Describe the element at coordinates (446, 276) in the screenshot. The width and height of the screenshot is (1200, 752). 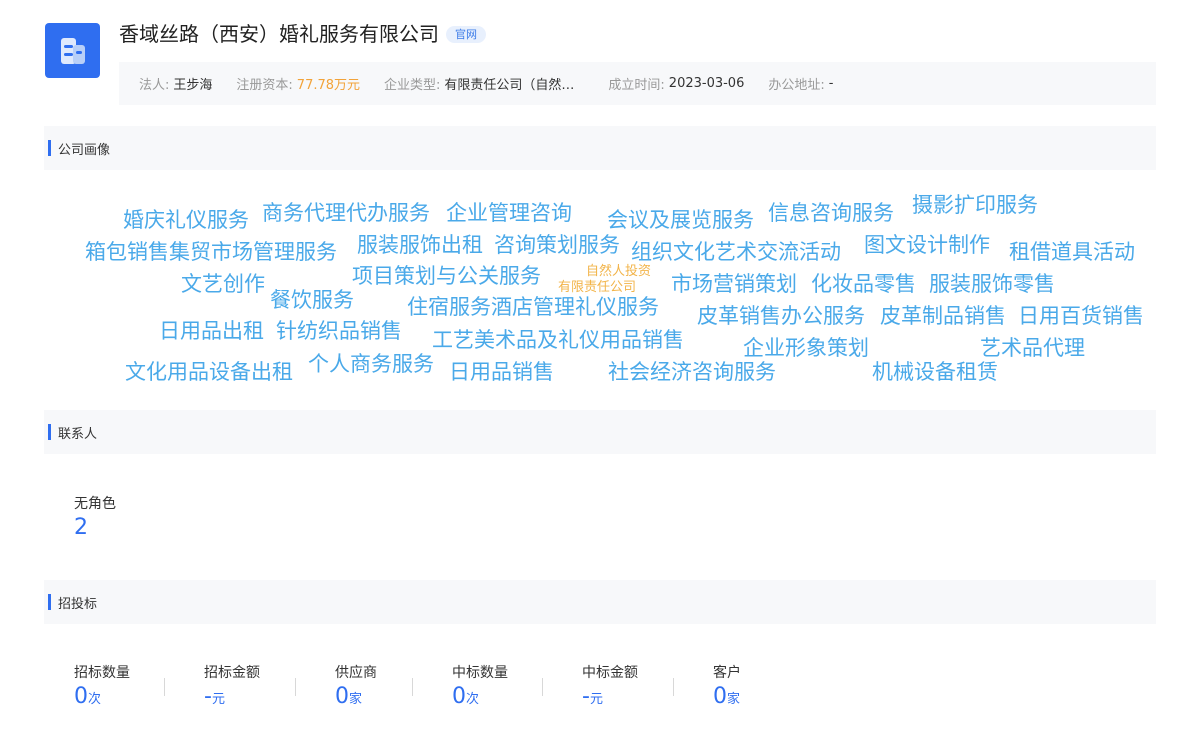
I see `cloud-word: 项目策划与公关服务` at that location.